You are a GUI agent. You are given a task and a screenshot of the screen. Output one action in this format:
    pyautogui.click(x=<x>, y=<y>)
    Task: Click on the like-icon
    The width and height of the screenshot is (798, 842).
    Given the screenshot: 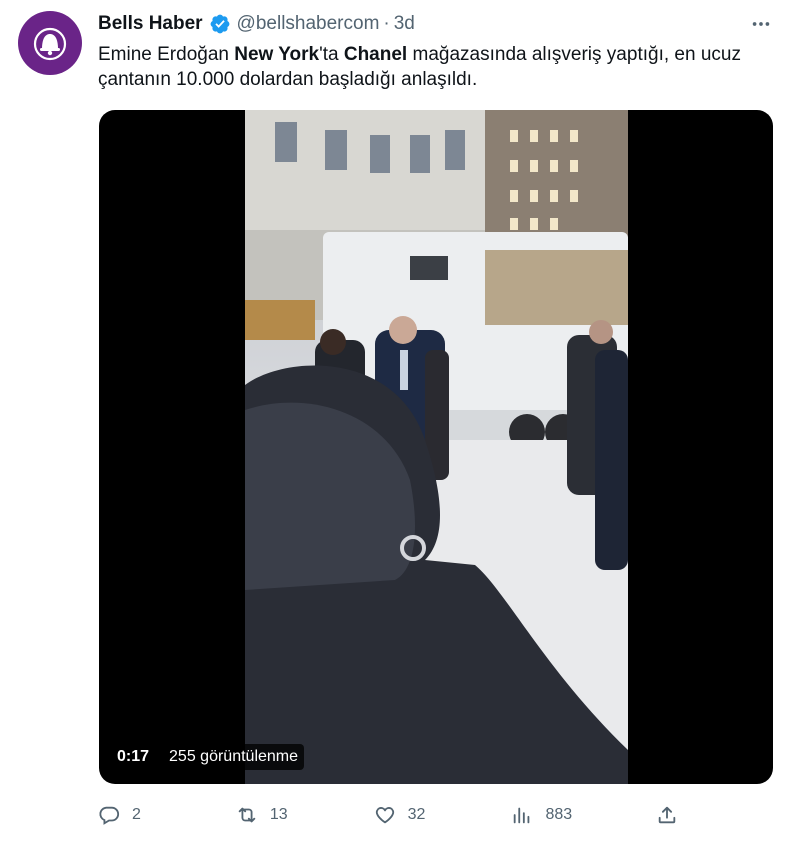 What is the action you would take?
    pyautogui.click(x=384, y=815)
    